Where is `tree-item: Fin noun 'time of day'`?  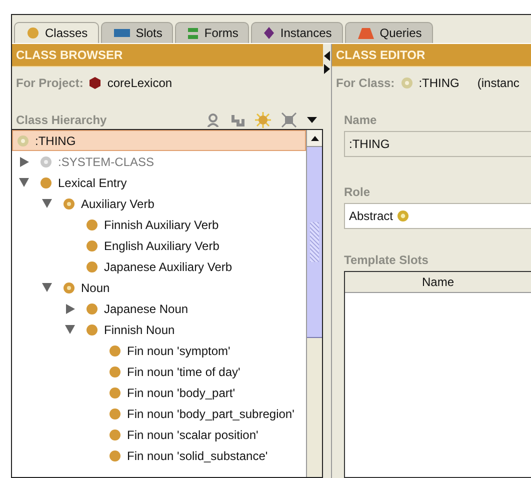 tree-item: Fin noun 'time of day' is located at coordinates (159, 371).